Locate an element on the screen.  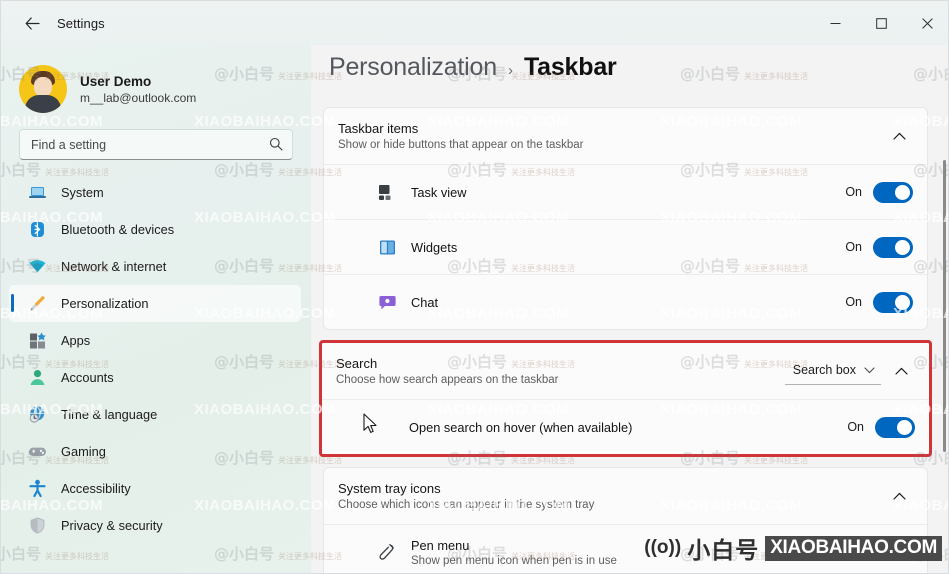
row-label: Open search on hover (when available) is located at coordinates (521, 427).